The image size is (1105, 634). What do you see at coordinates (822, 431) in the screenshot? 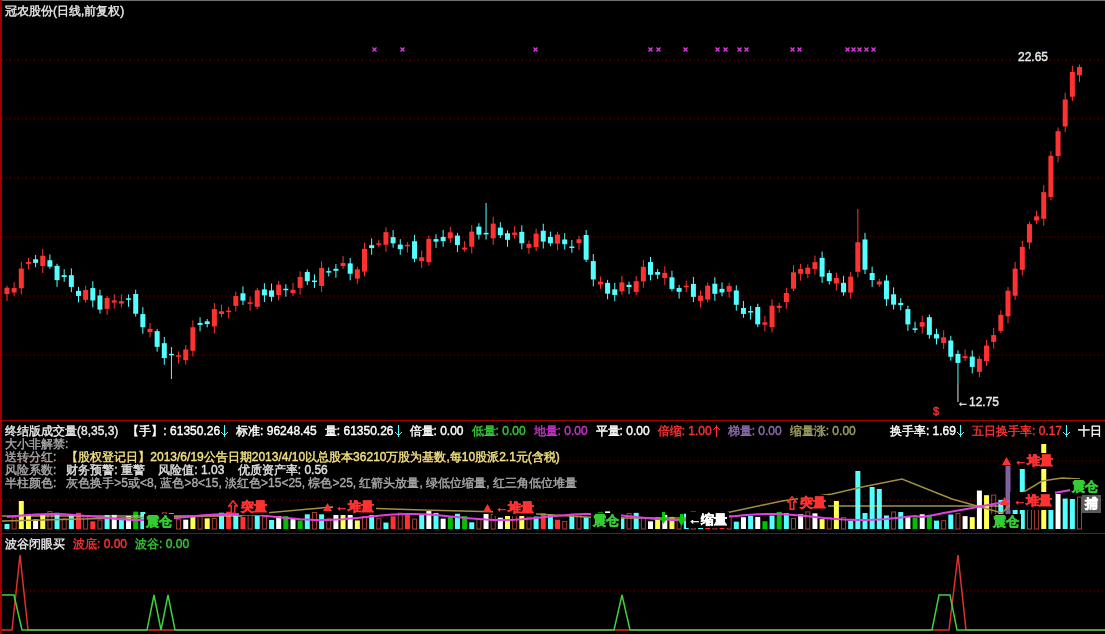
I see `readout-text: 缩量涨: 0.00` at bounding box center [822, 431].